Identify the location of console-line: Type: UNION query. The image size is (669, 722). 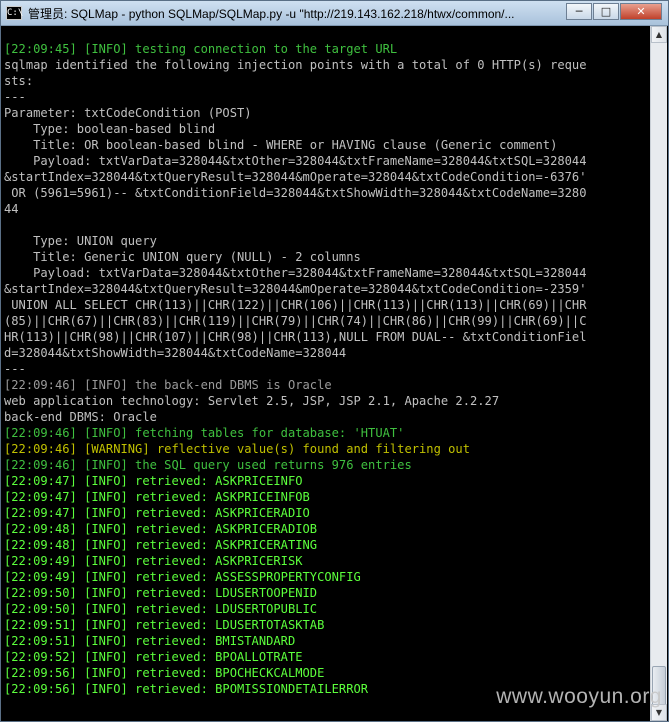
(80, 241).